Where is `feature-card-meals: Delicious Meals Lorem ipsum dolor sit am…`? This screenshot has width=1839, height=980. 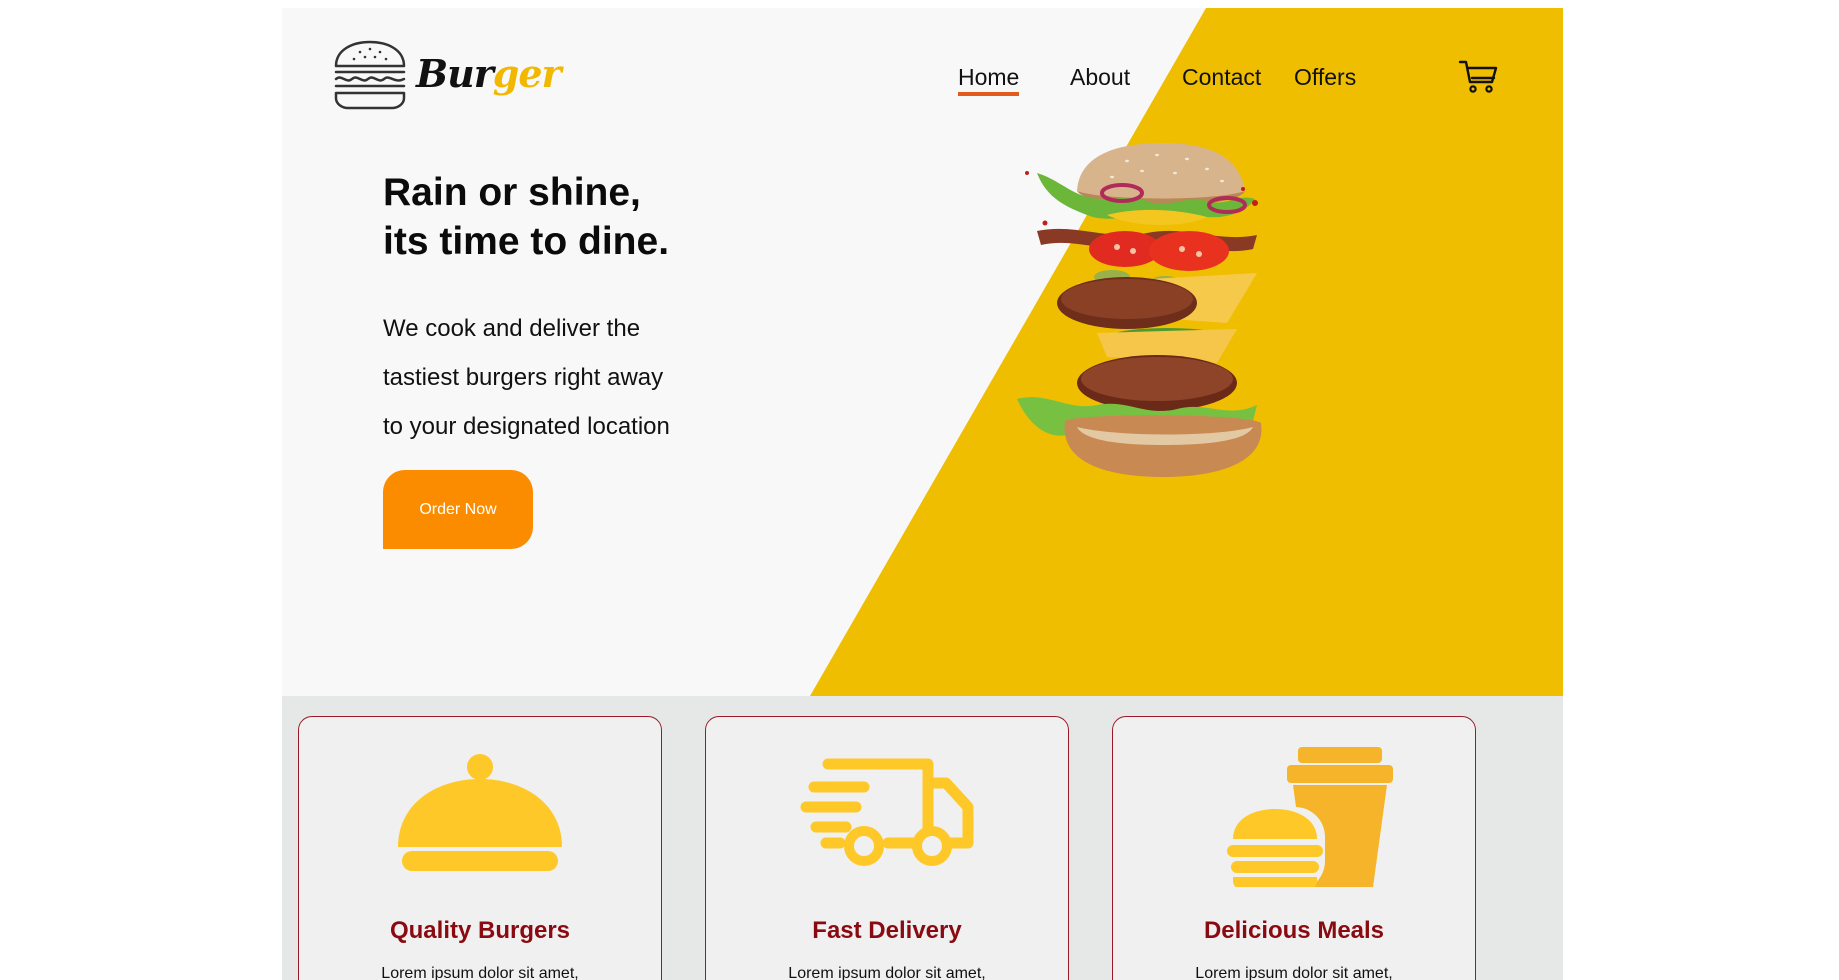
feature-card-meals: Delicious Meals Lorem ipsum dolor sit am… is located at coordinates (1294, 848).